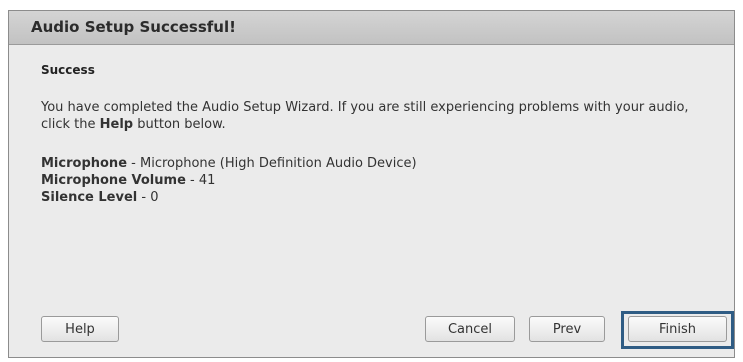  Describe the element at coordinates (113, 180) in the screenshot. I see `microphone-volume-label: Microphone Volume` at that location.